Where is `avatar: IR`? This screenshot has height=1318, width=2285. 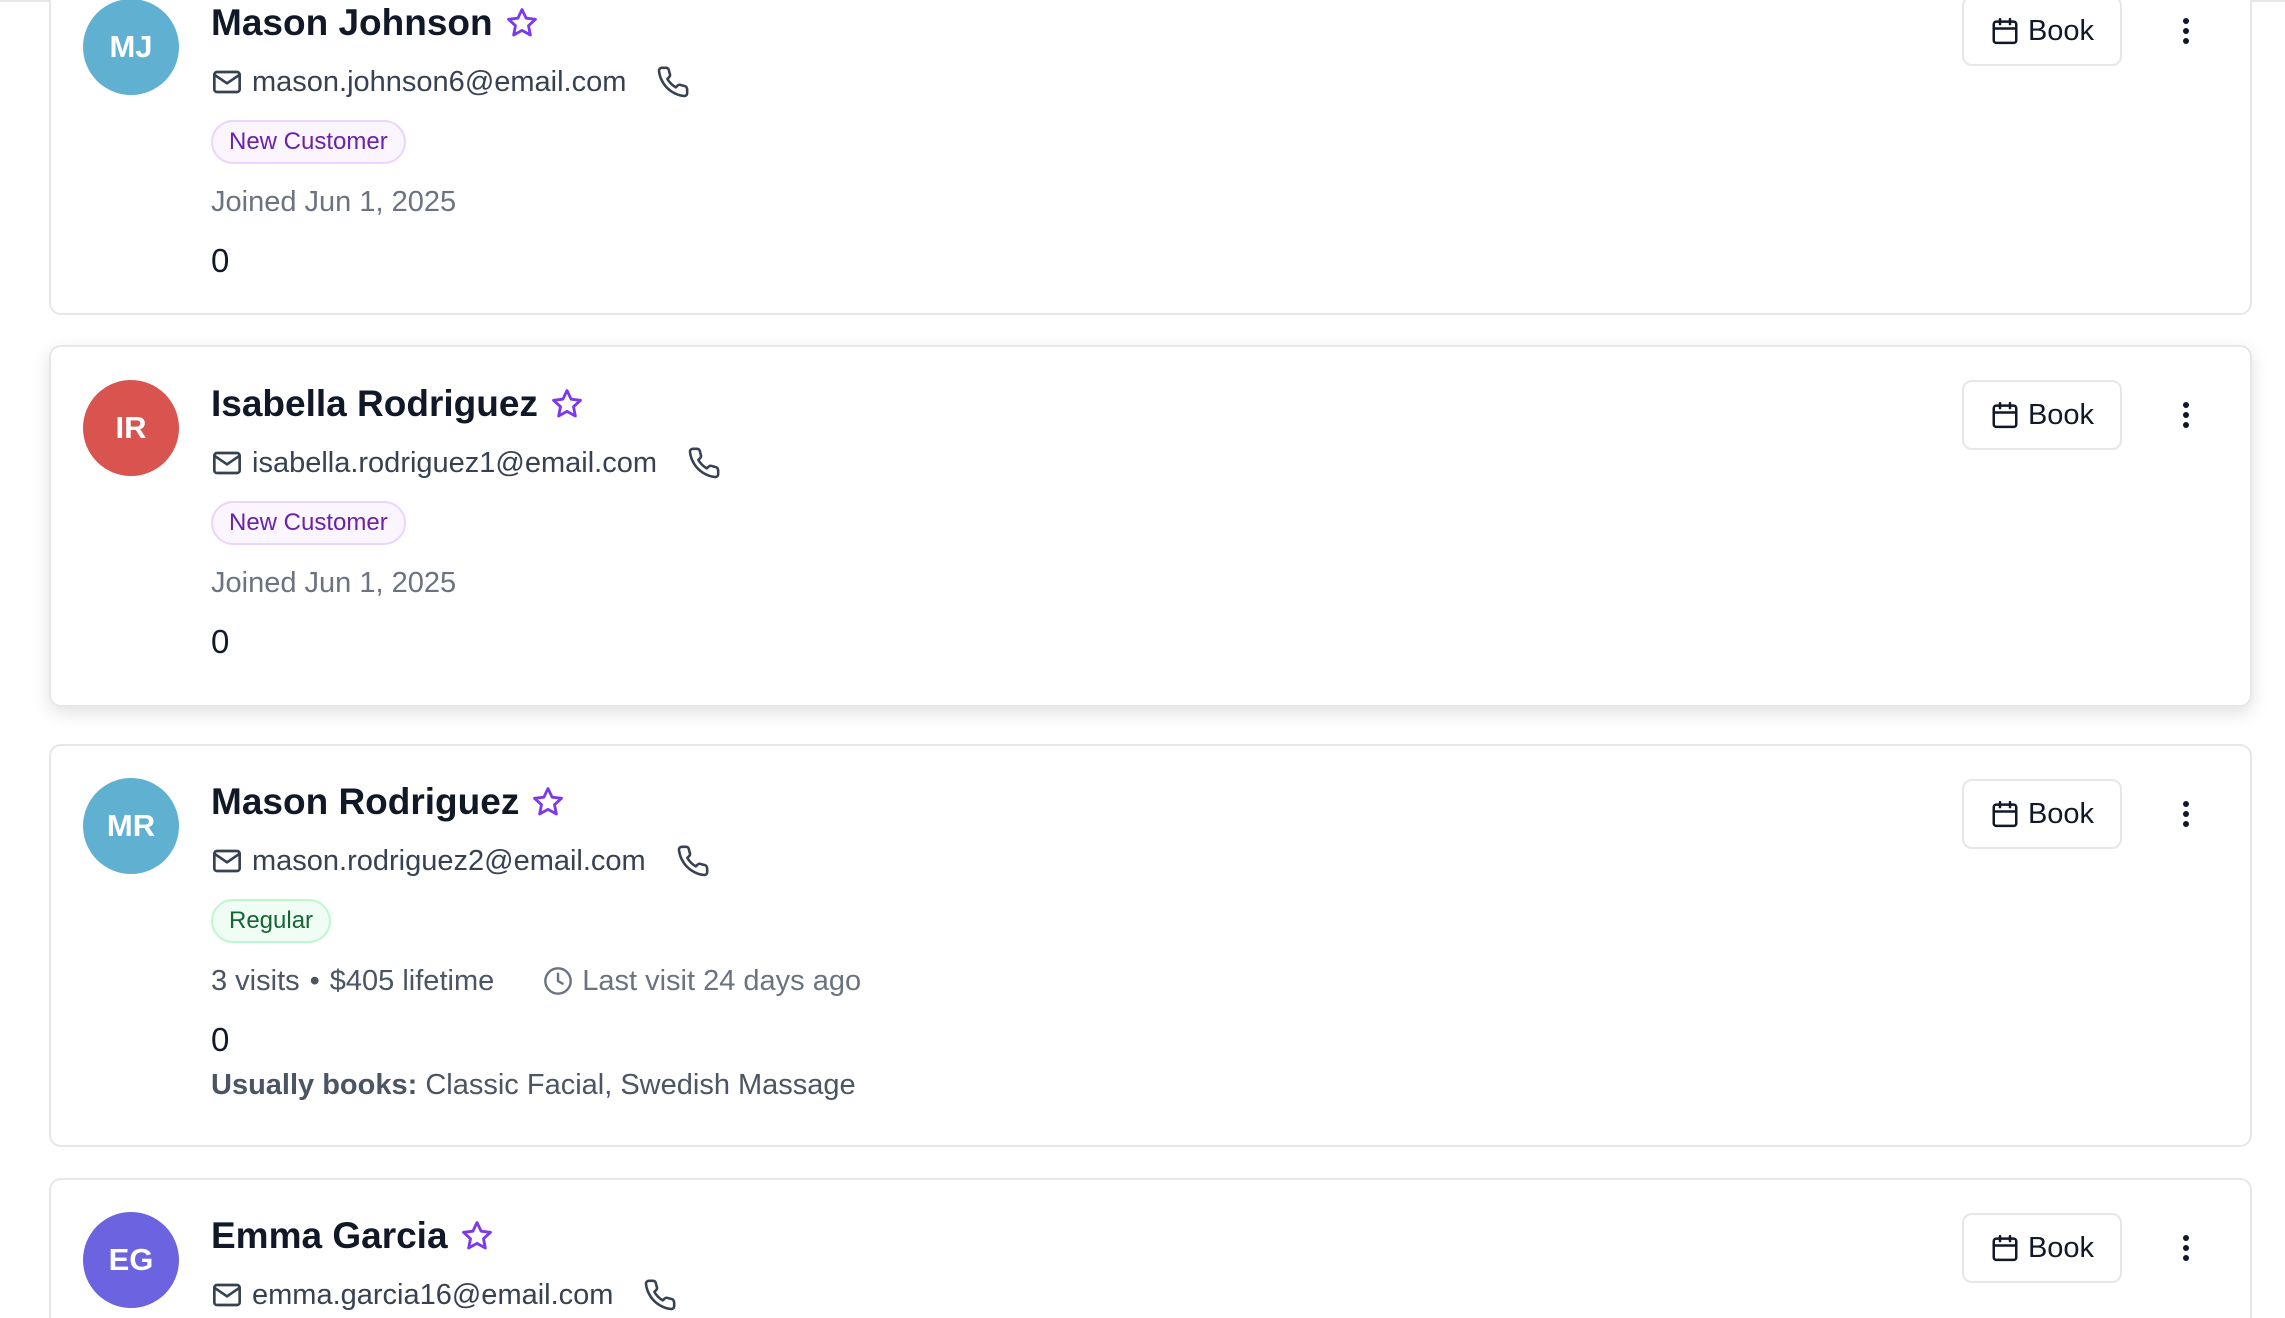
avatar: IR is located at coordinates (131, 428).